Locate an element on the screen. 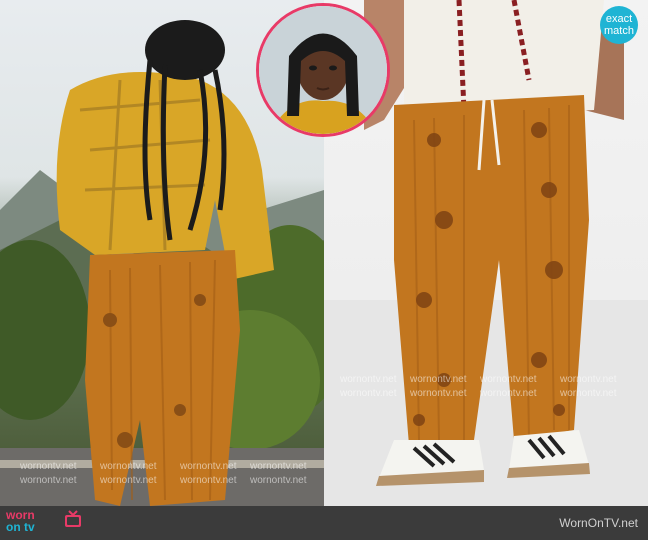 This screenshot has width=648, height=540. character-portrait-inset is located at coordinates (323, 70).